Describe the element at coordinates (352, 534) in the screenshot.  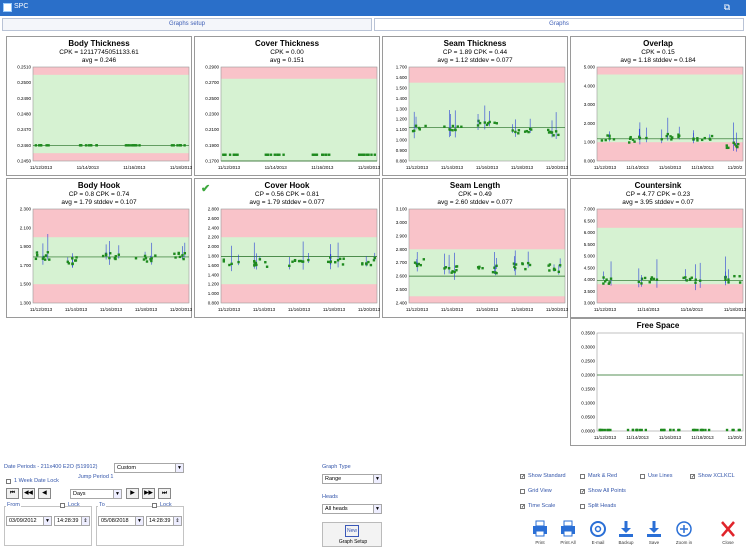
I see `graph-setup-button: New Graph Setup` at that location.